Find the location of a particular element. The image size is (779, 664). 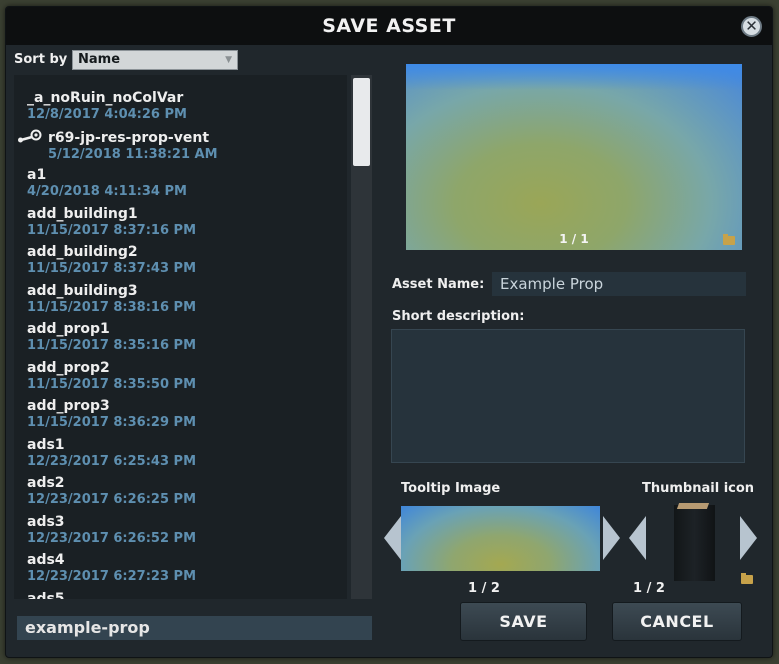

tooltip-next-arrow-icon is located at coordinates (611, 538).